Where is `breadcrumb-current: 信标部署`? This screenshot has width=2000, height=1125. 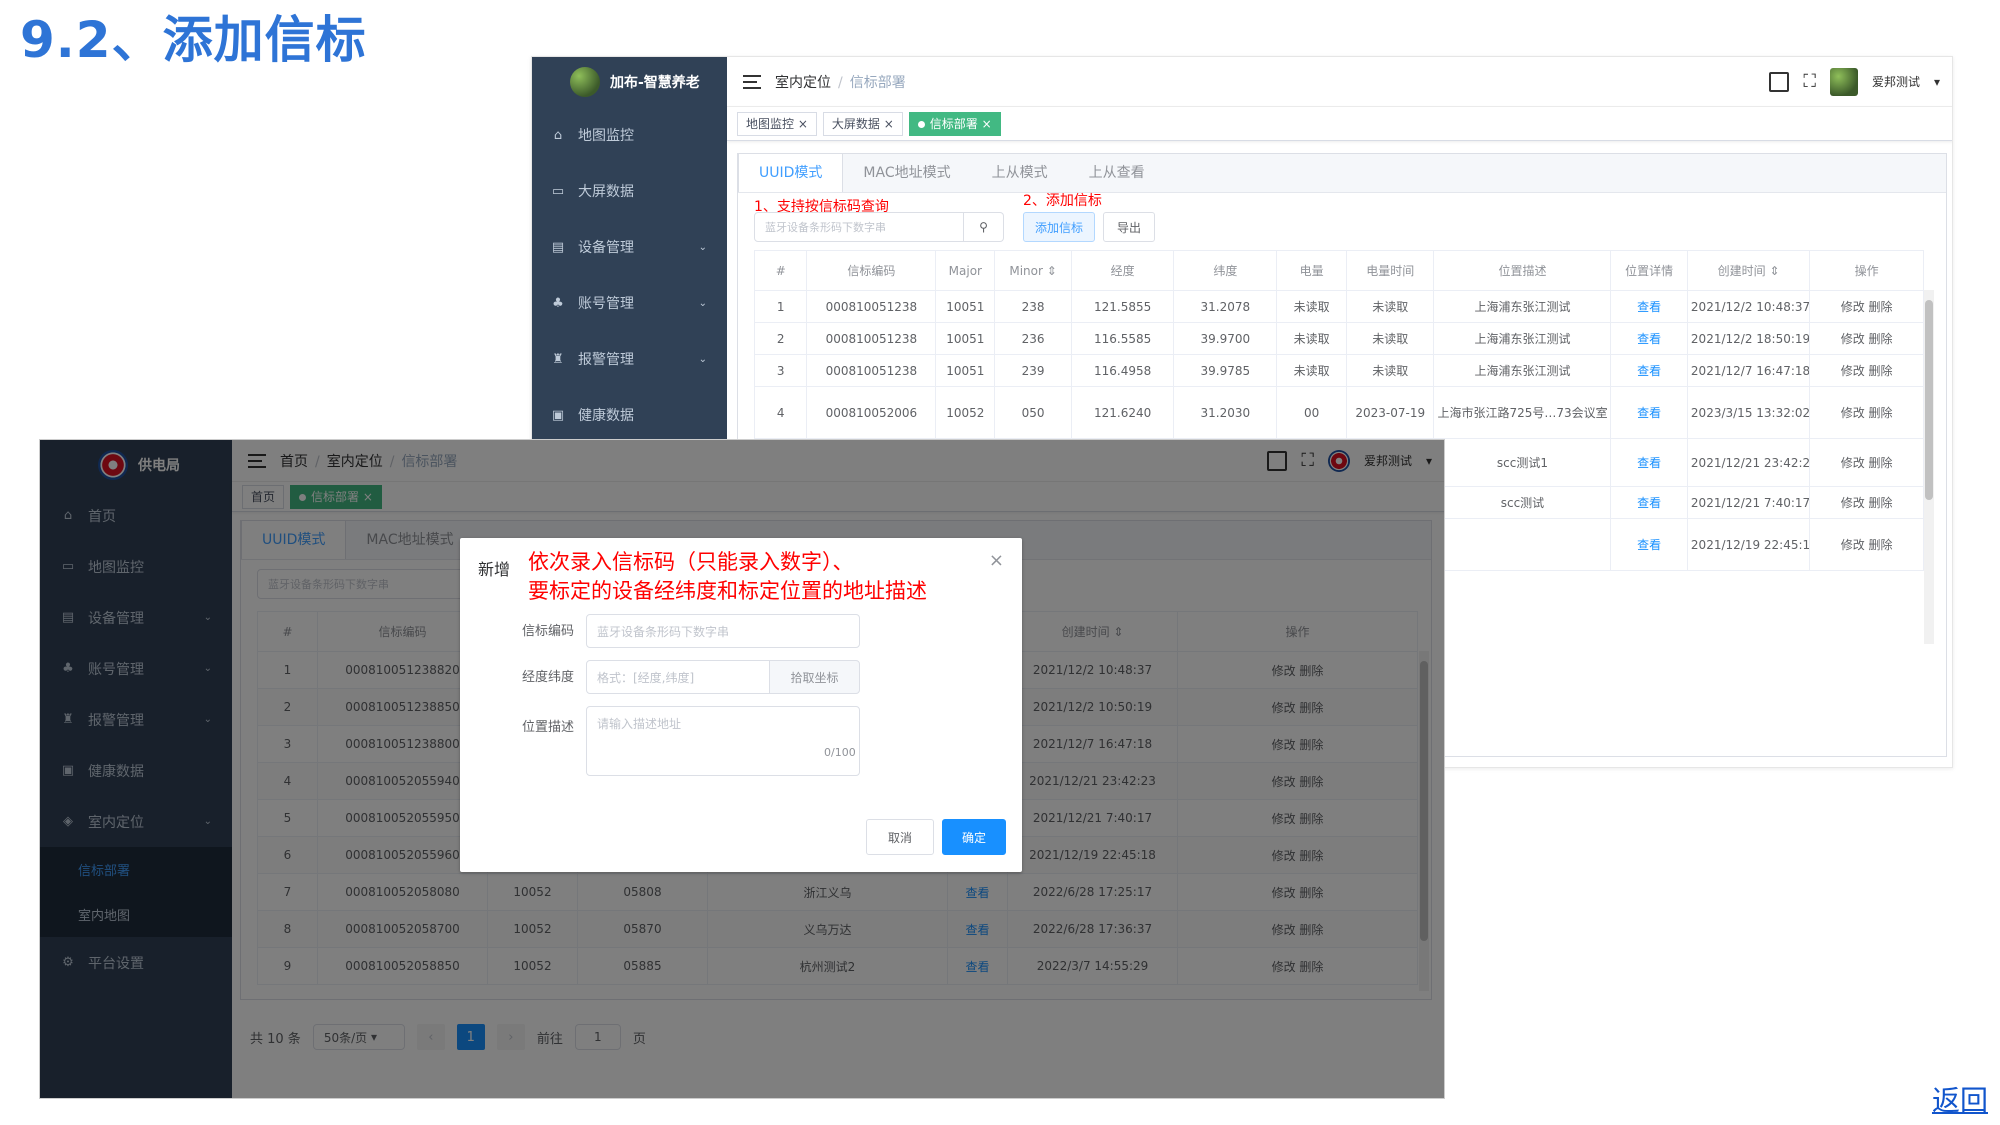
breadcrumb-current: 信标部署 is located at coordinates (877, 82).